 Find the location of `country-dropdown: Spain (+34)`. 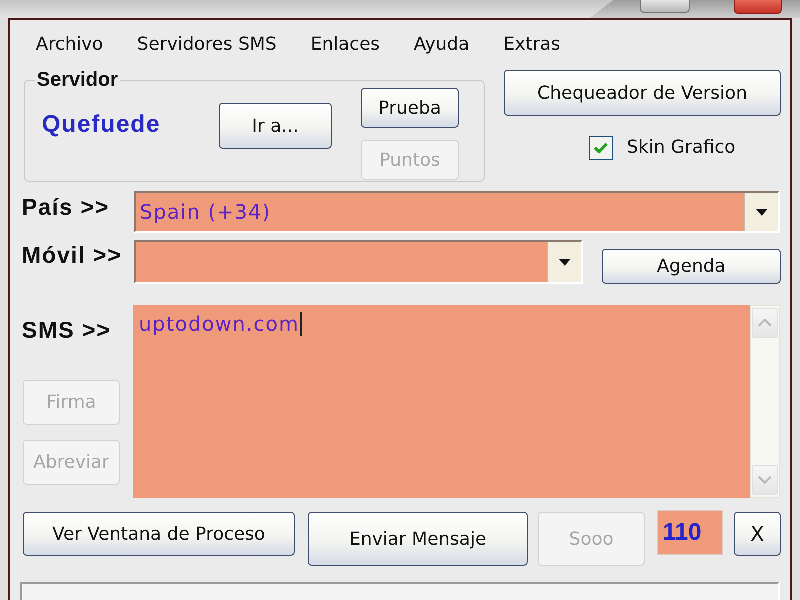

country-dropdown: Spain (+34) is located at coordinates (457, 212).